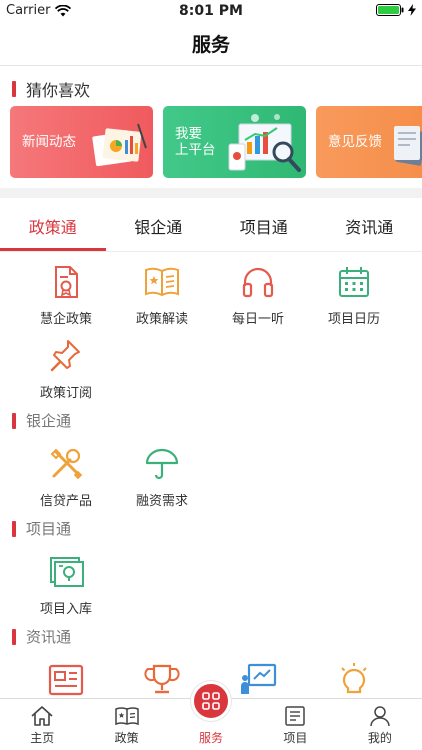 This screenshot has height=750, width=422. What do you see at coordinates (66, 282) in the screenshot?
I see `policy-doc-icon` at bounding box center [66, 282].